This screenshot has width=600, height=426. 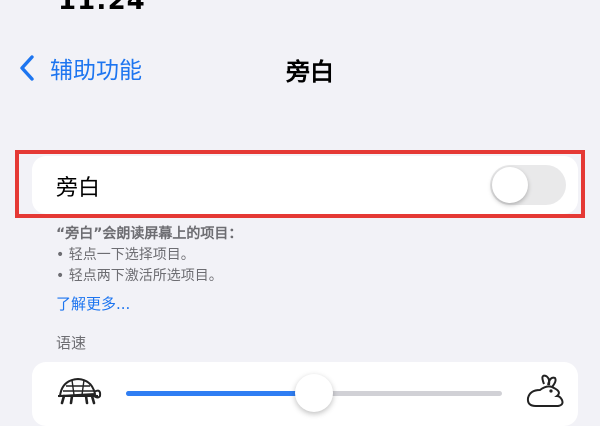 What do you see at coordinates (80, 391) in the screenshot?
I see `turtle-icon` at bounding box center [80, 391].